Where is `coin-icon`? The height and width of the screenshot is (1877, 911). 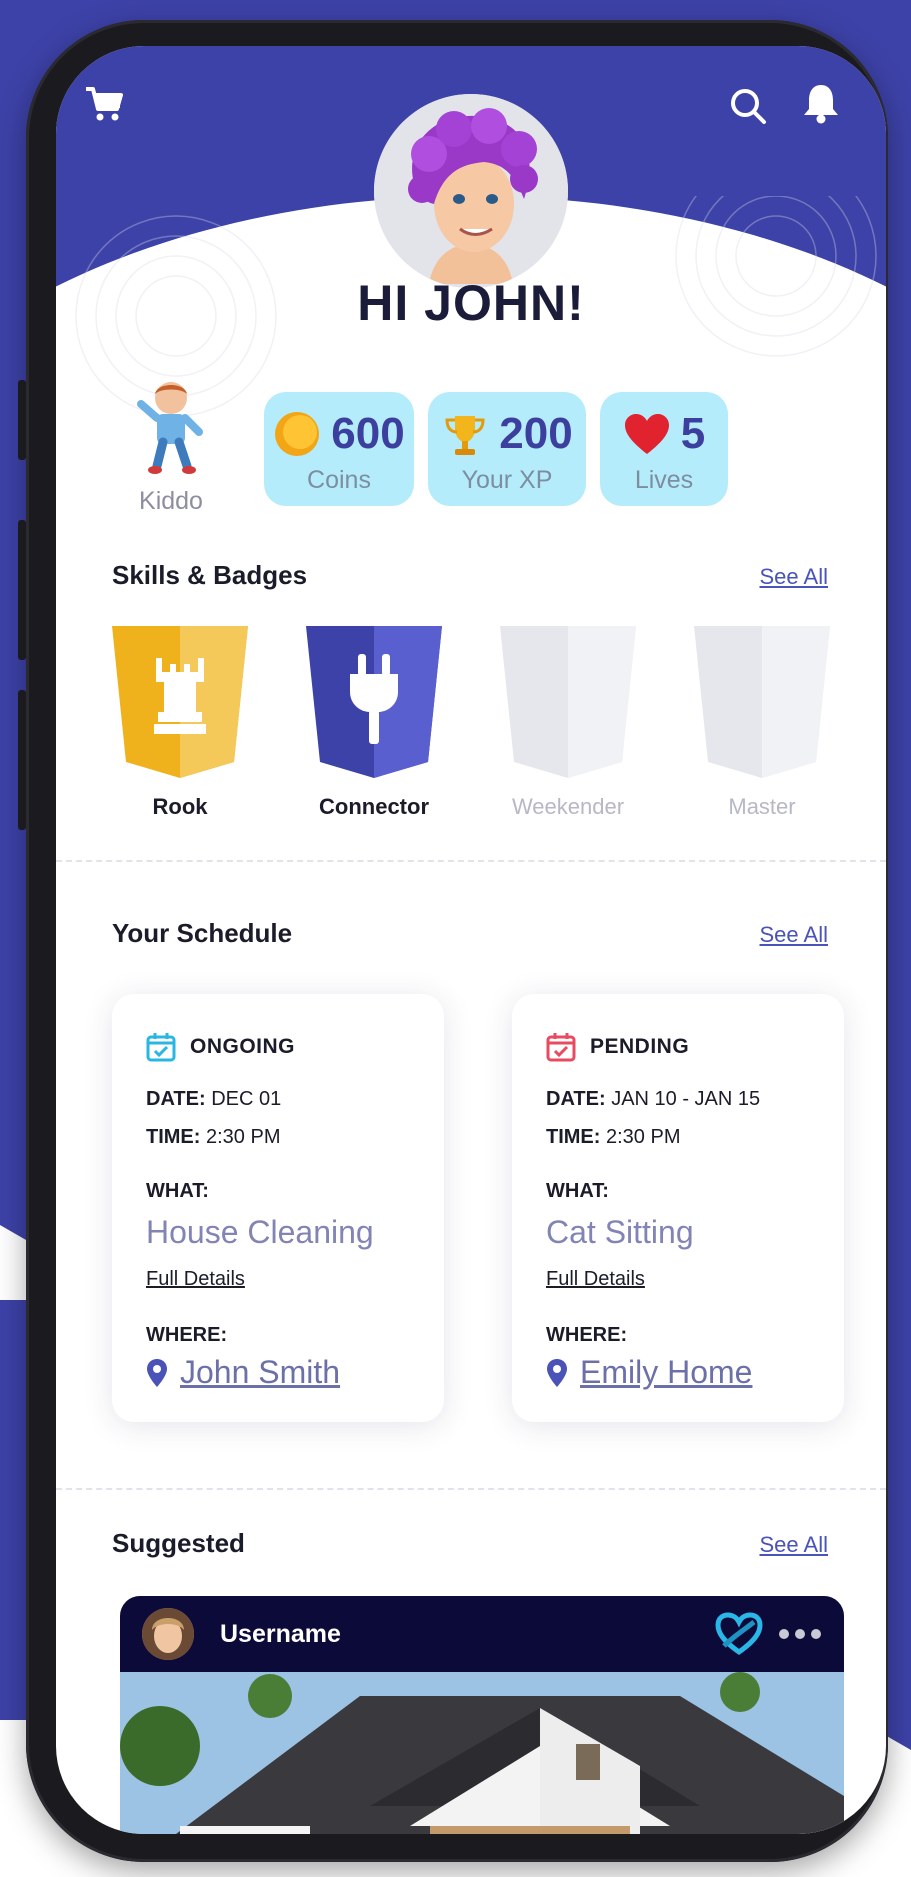
coin-icon is located at coordinates (297, 434).